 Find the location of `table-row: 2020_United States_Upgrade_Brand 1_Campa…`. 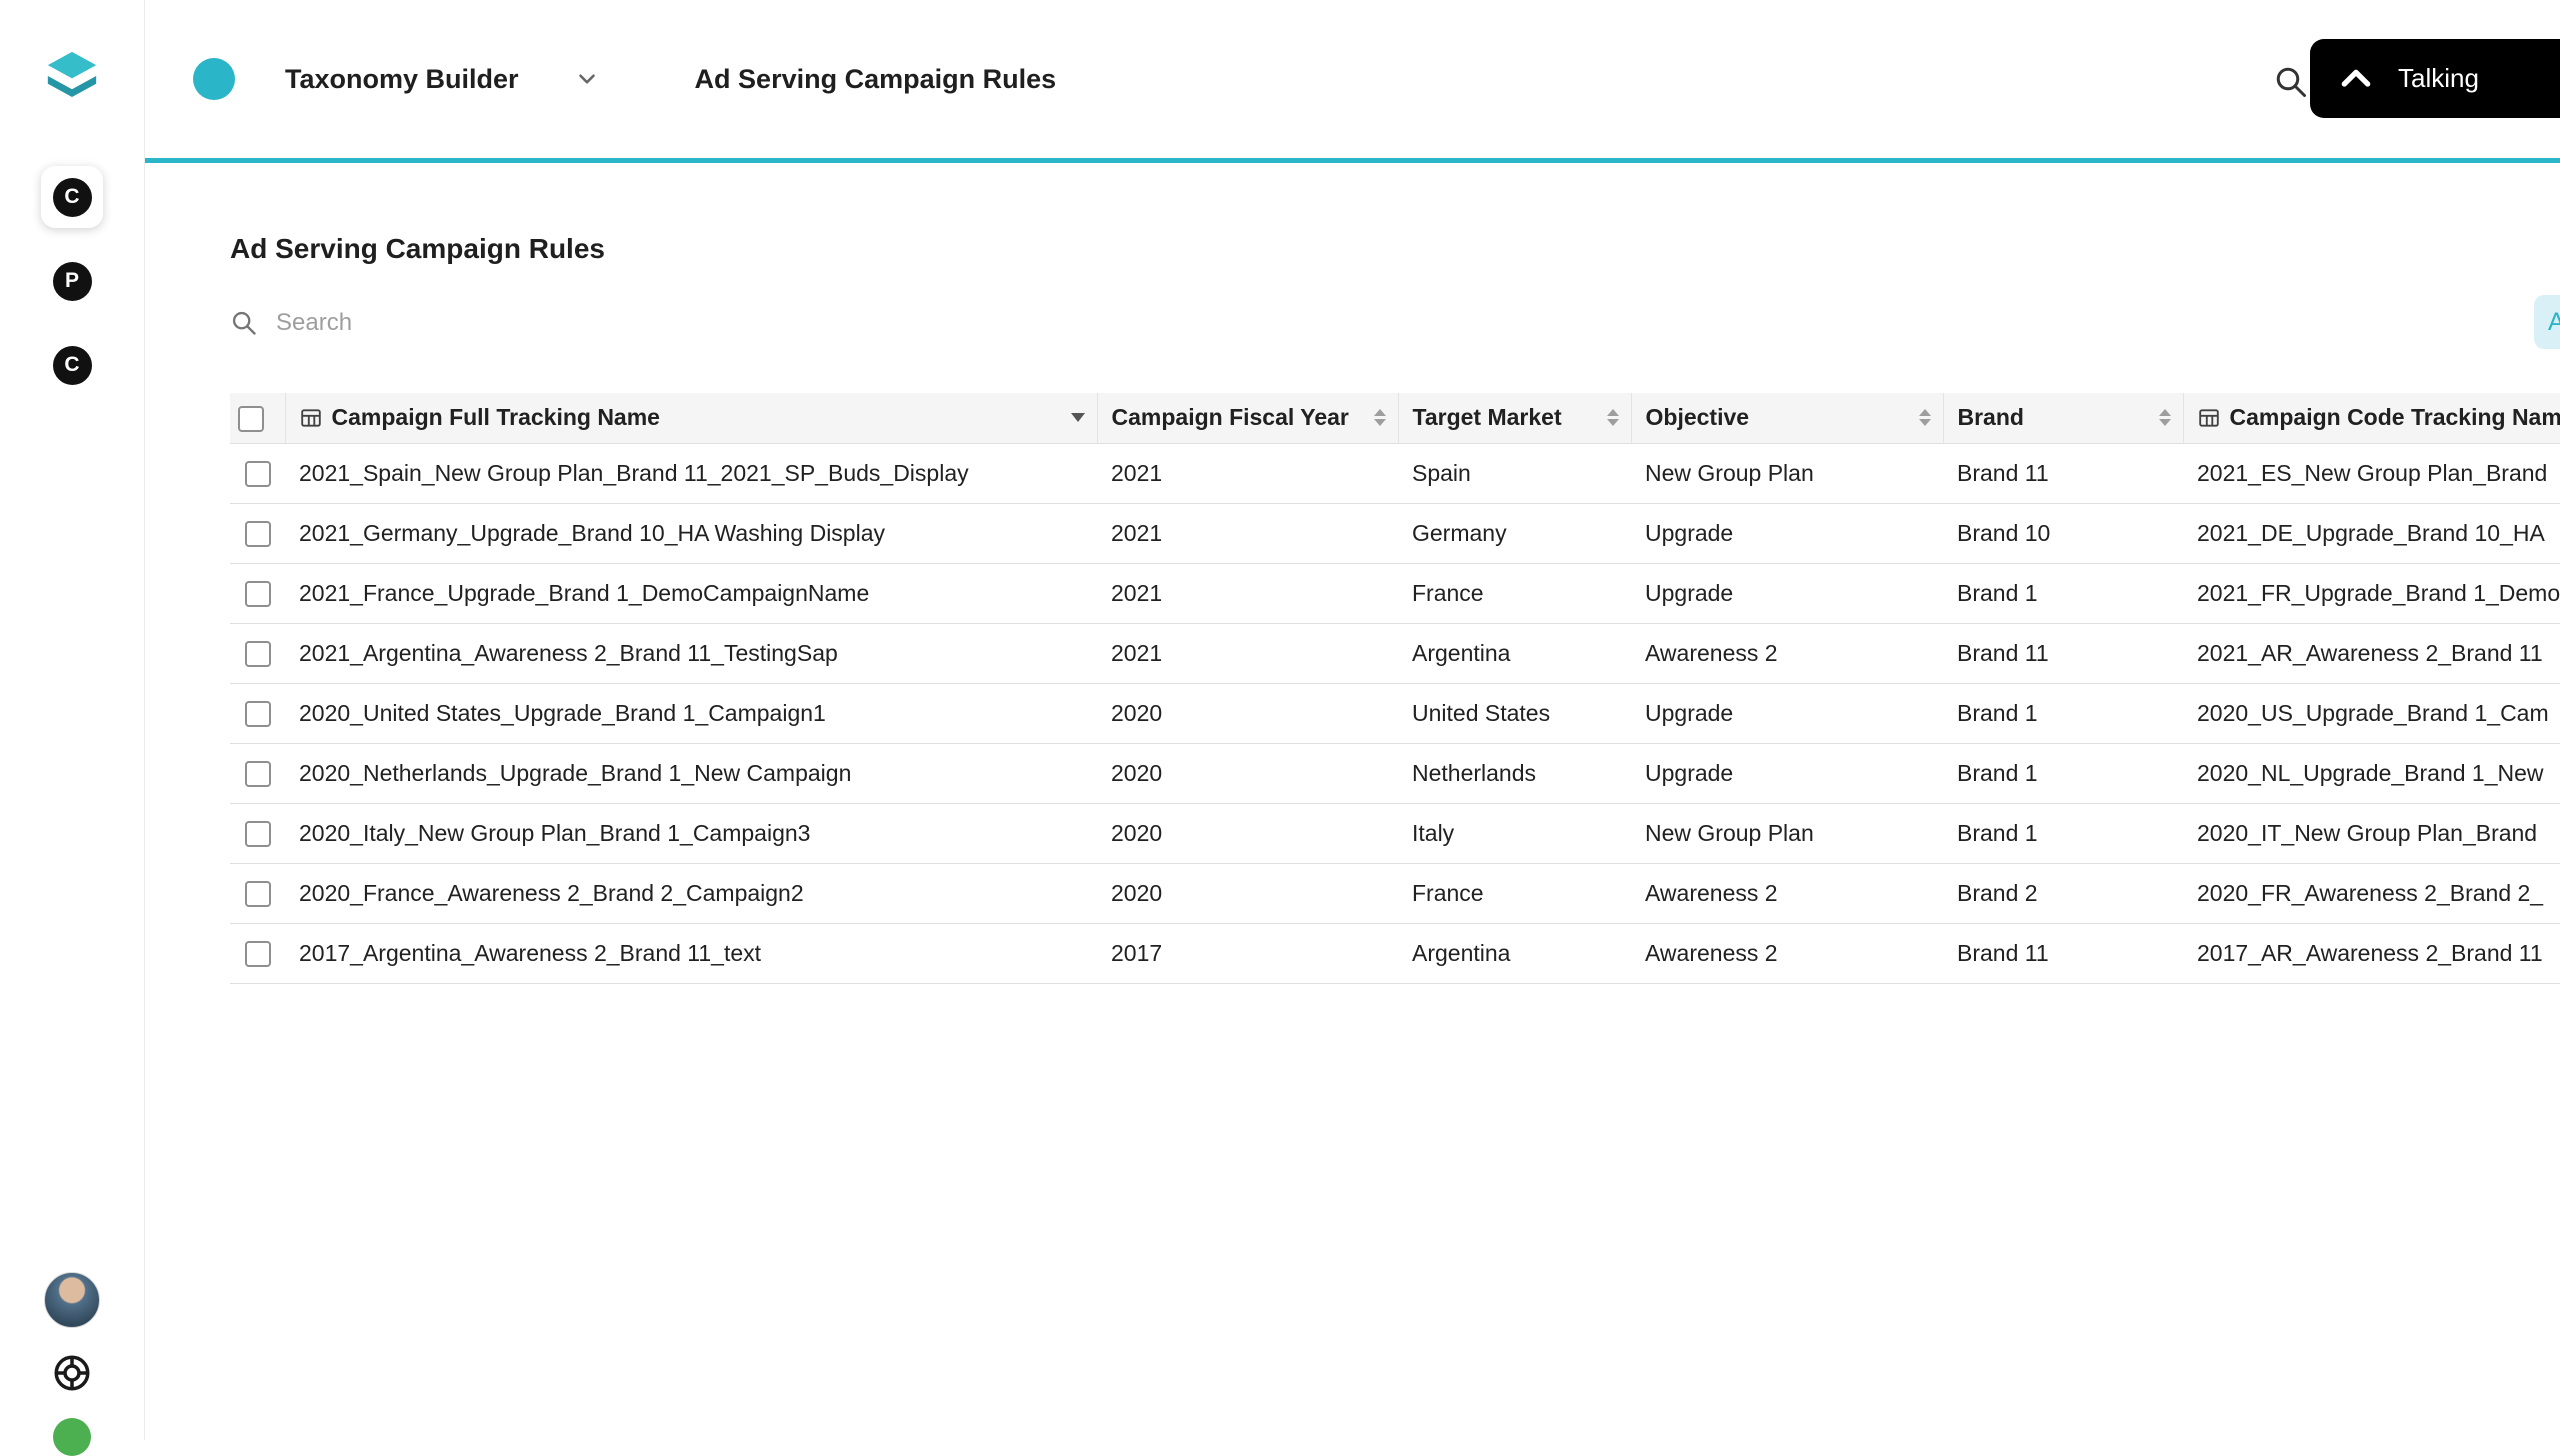

table-row: 2020_United States_Upgrade_Brand 1_Campa… is located at coordinates (1395, 713).